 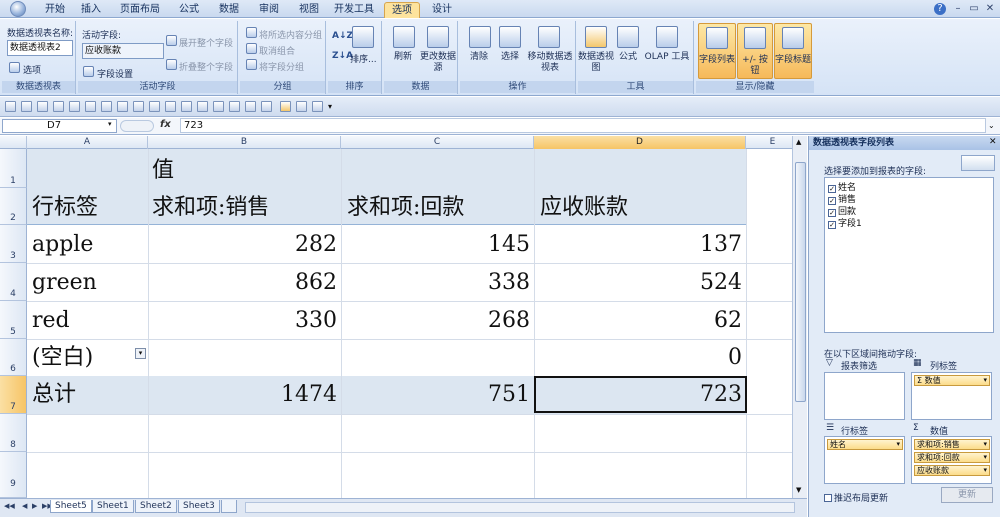 I want to click on format-painter-icon, so click(x=186, y=106).